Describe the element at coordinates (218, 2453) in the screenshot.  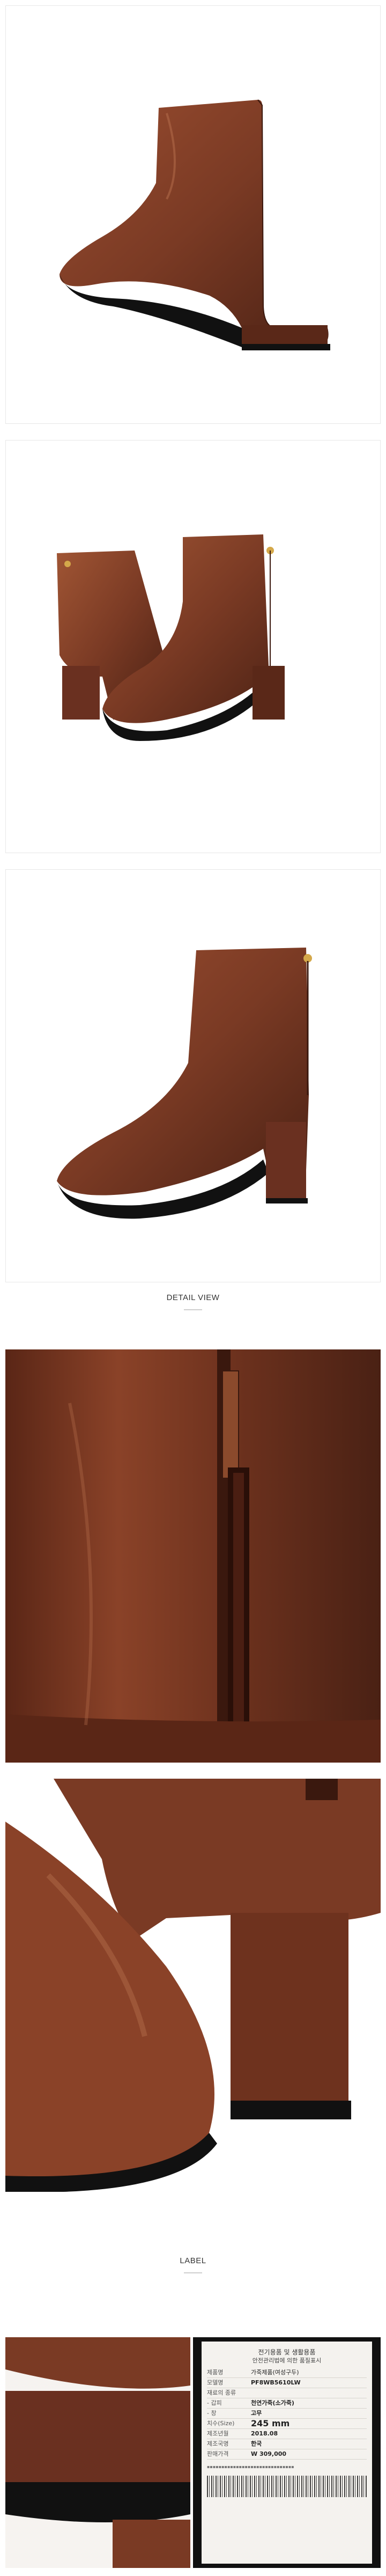
I see `label-key: 판매가격` at that location.